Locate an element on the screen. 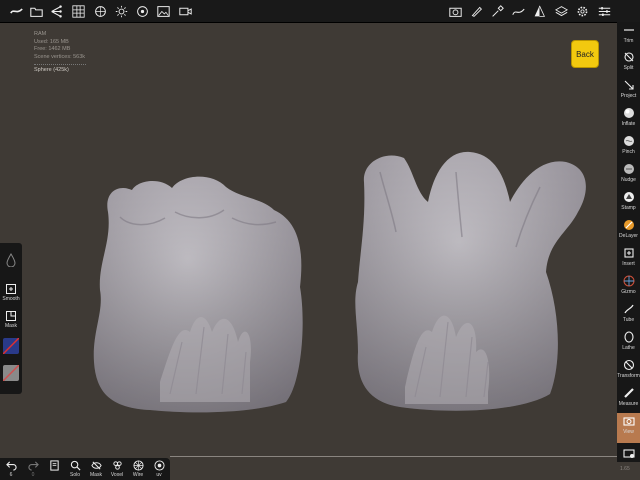  postprocess-icon is located at coordinates (142, 11).